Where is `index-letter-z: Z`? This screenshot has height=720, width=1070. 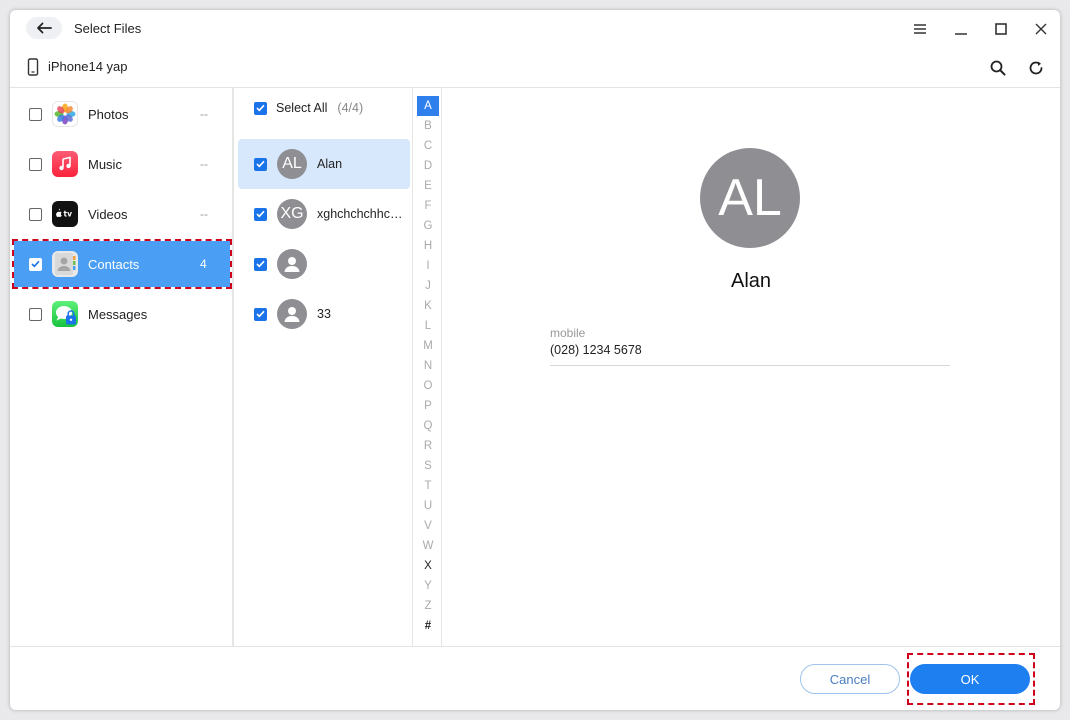 index-letter-z: Z is located at coordinates (428, 606).